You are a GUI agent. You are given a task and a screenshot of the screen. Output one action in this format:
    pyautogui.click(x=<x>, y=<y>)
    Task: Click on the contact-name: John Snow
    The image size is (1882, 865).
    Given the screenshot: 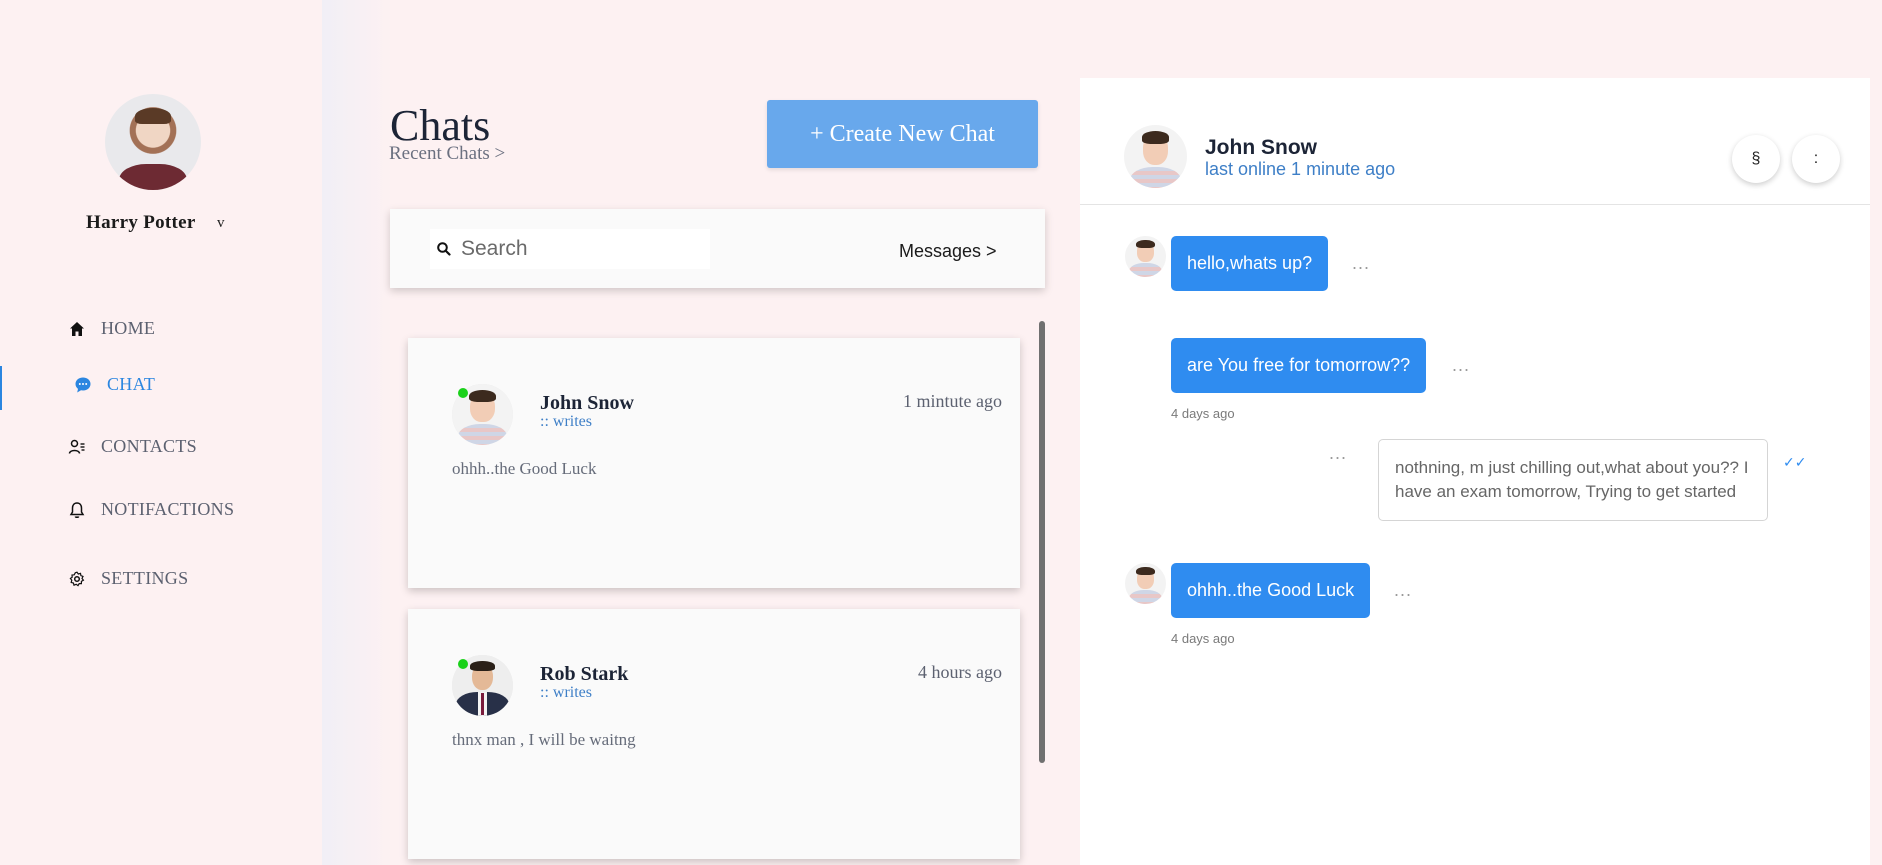 What is the action you would take?
    pyautogui.click(x=587, y=403)
    